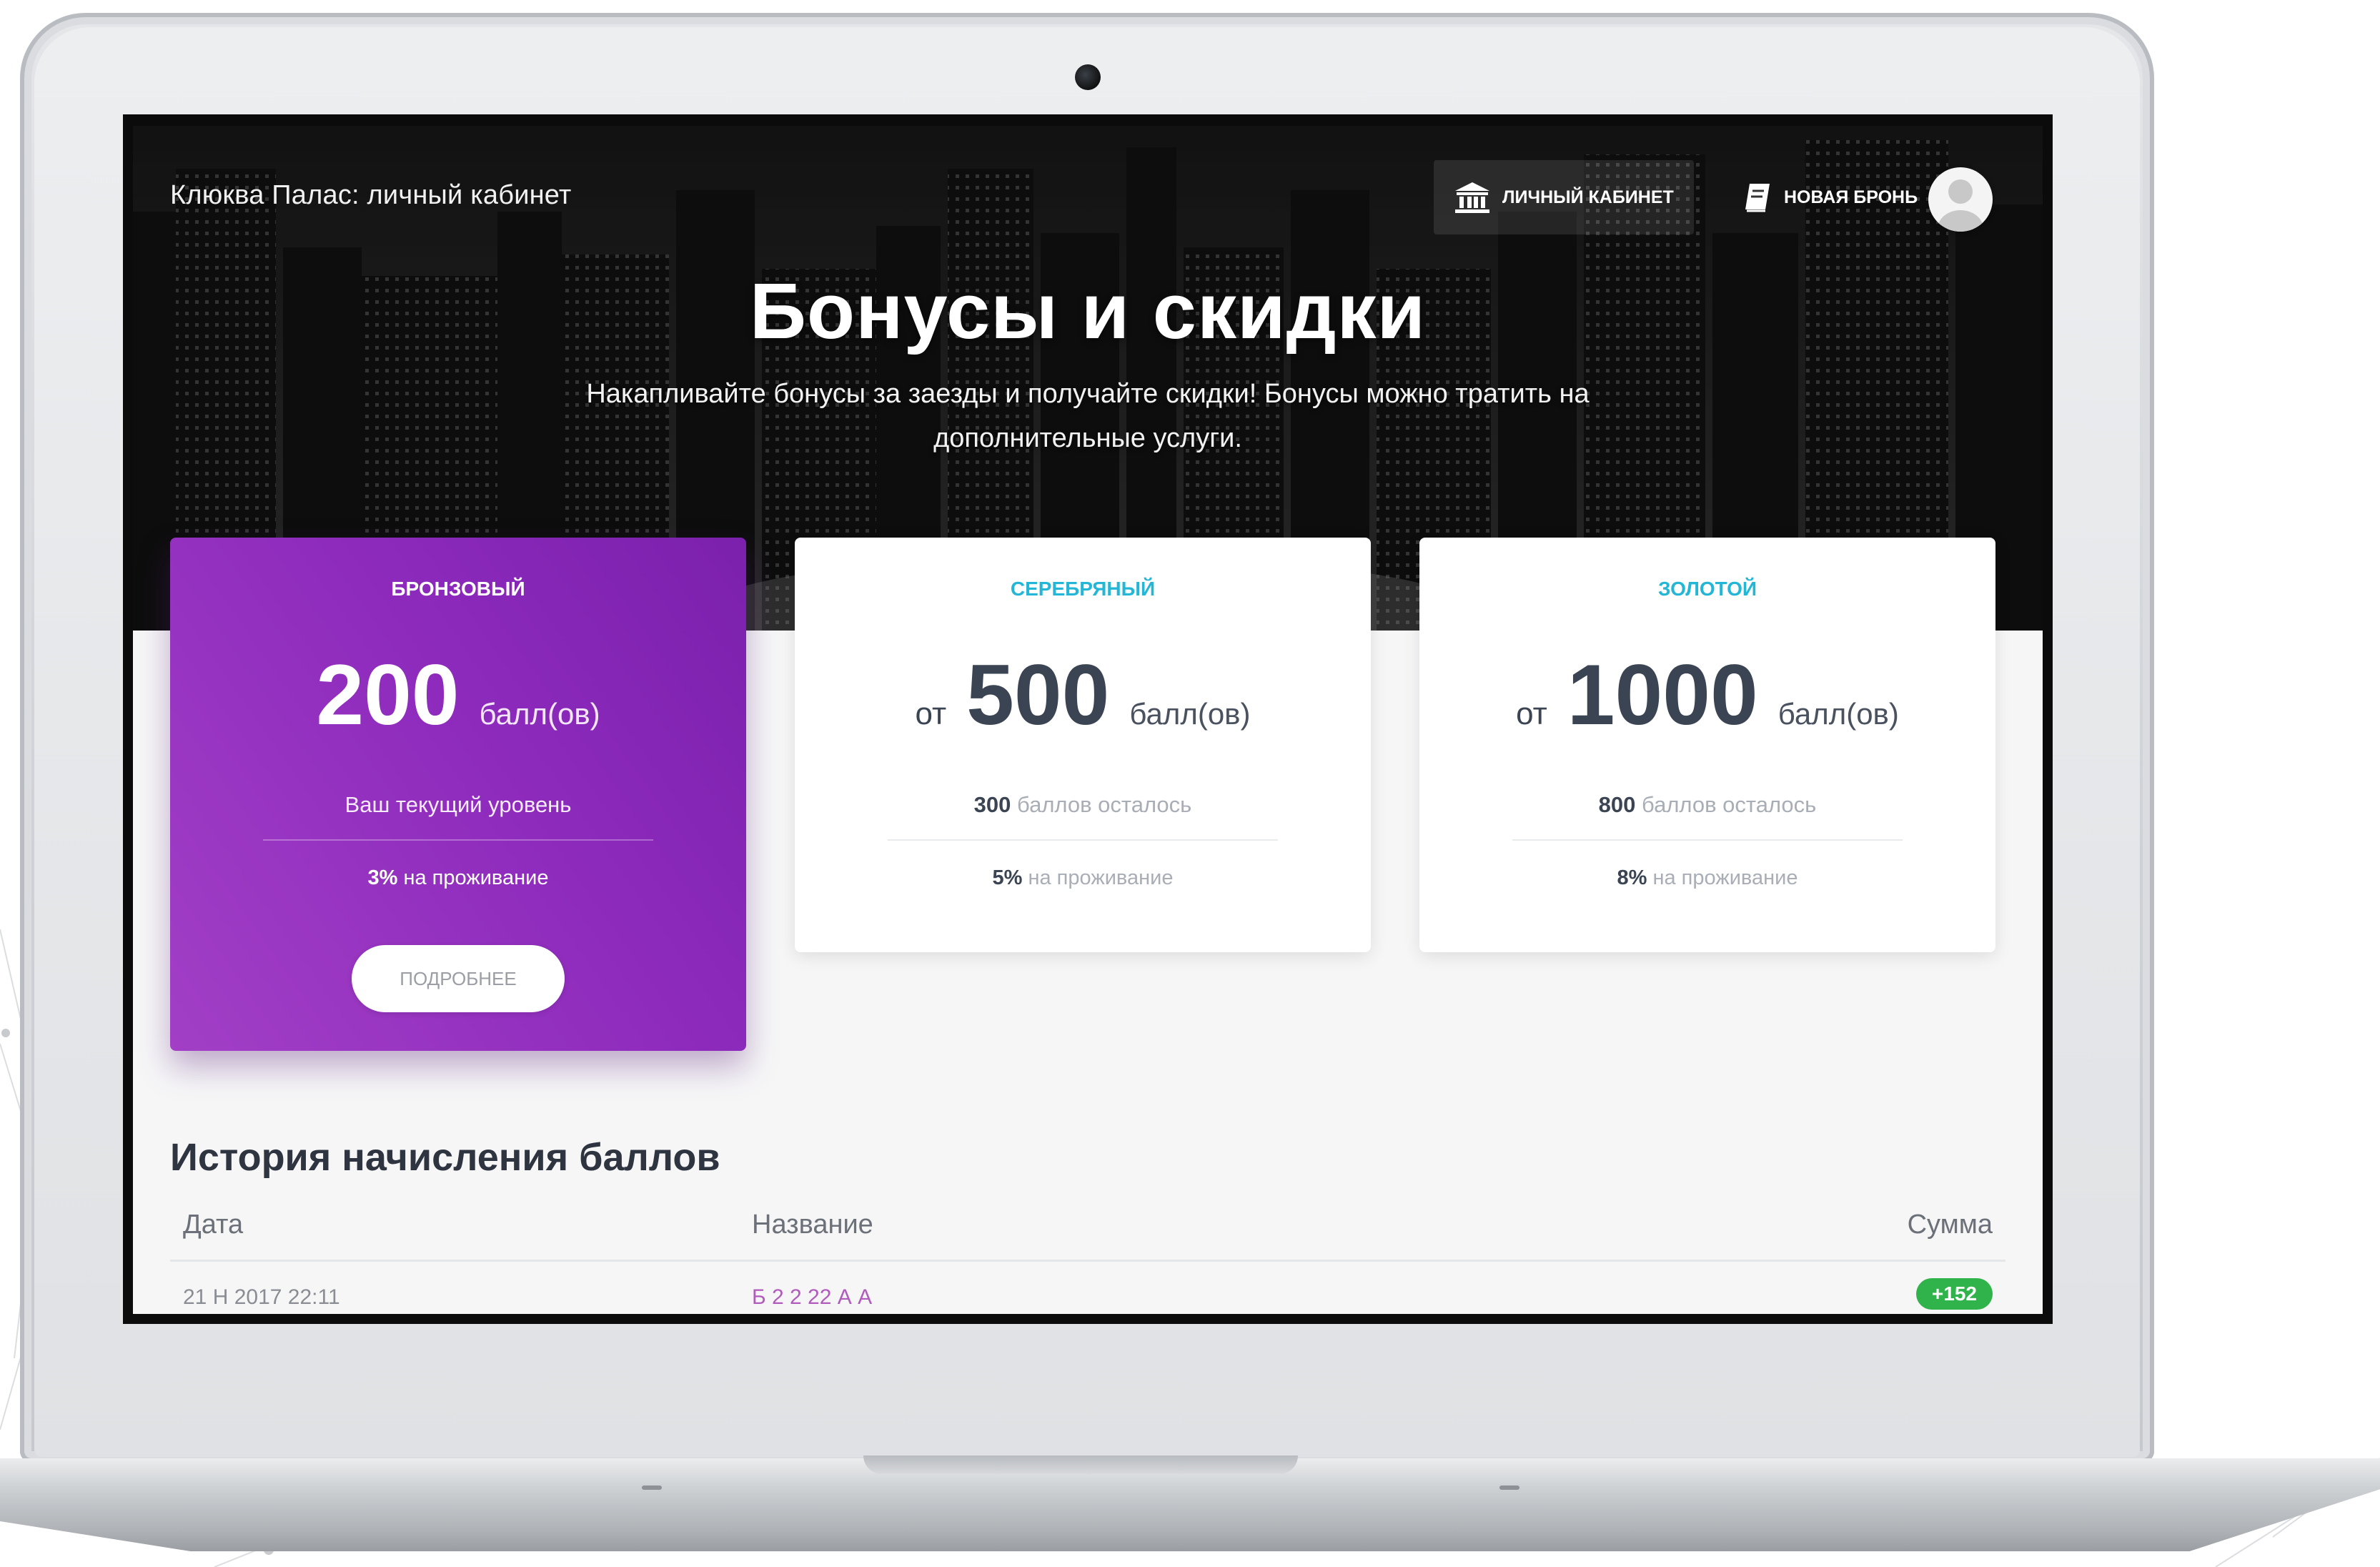 The width and height of the screenshot is (2380, 1567). I want to click on tier-discount: 5% на проживание, so click(1083, 878).